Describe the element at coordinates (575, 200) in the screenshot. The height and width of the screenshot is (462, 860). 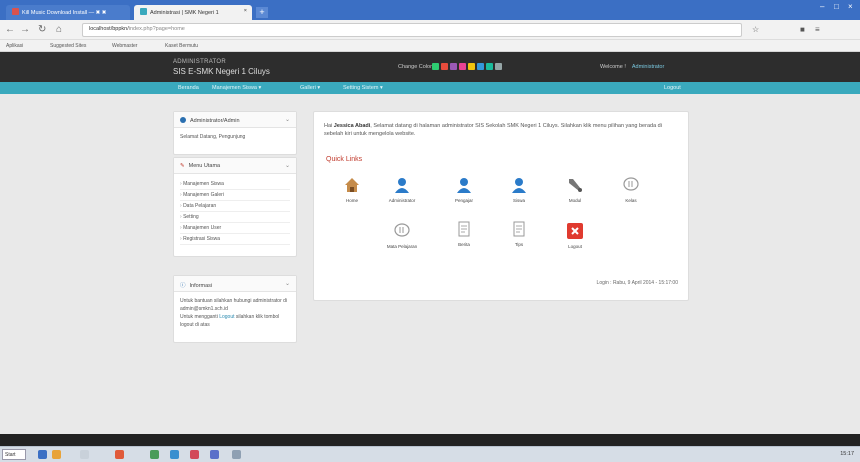
I see `quick-link-label: Modul` at that location.